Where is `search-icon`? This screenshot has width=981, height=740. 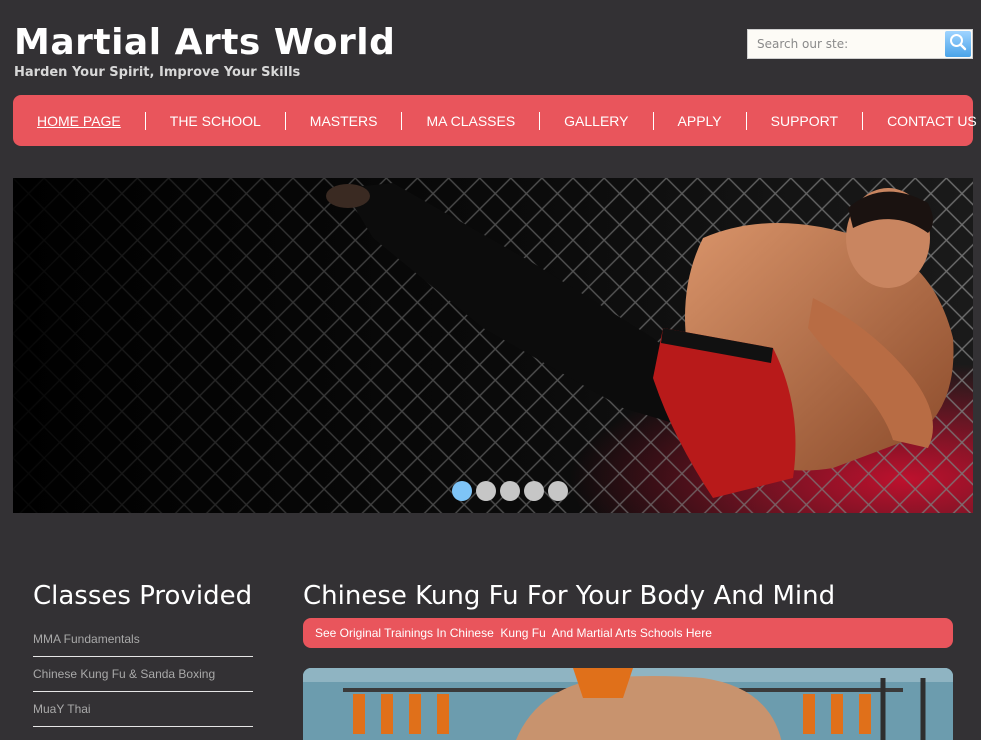
search-icon is located at coordinates (958, 44).